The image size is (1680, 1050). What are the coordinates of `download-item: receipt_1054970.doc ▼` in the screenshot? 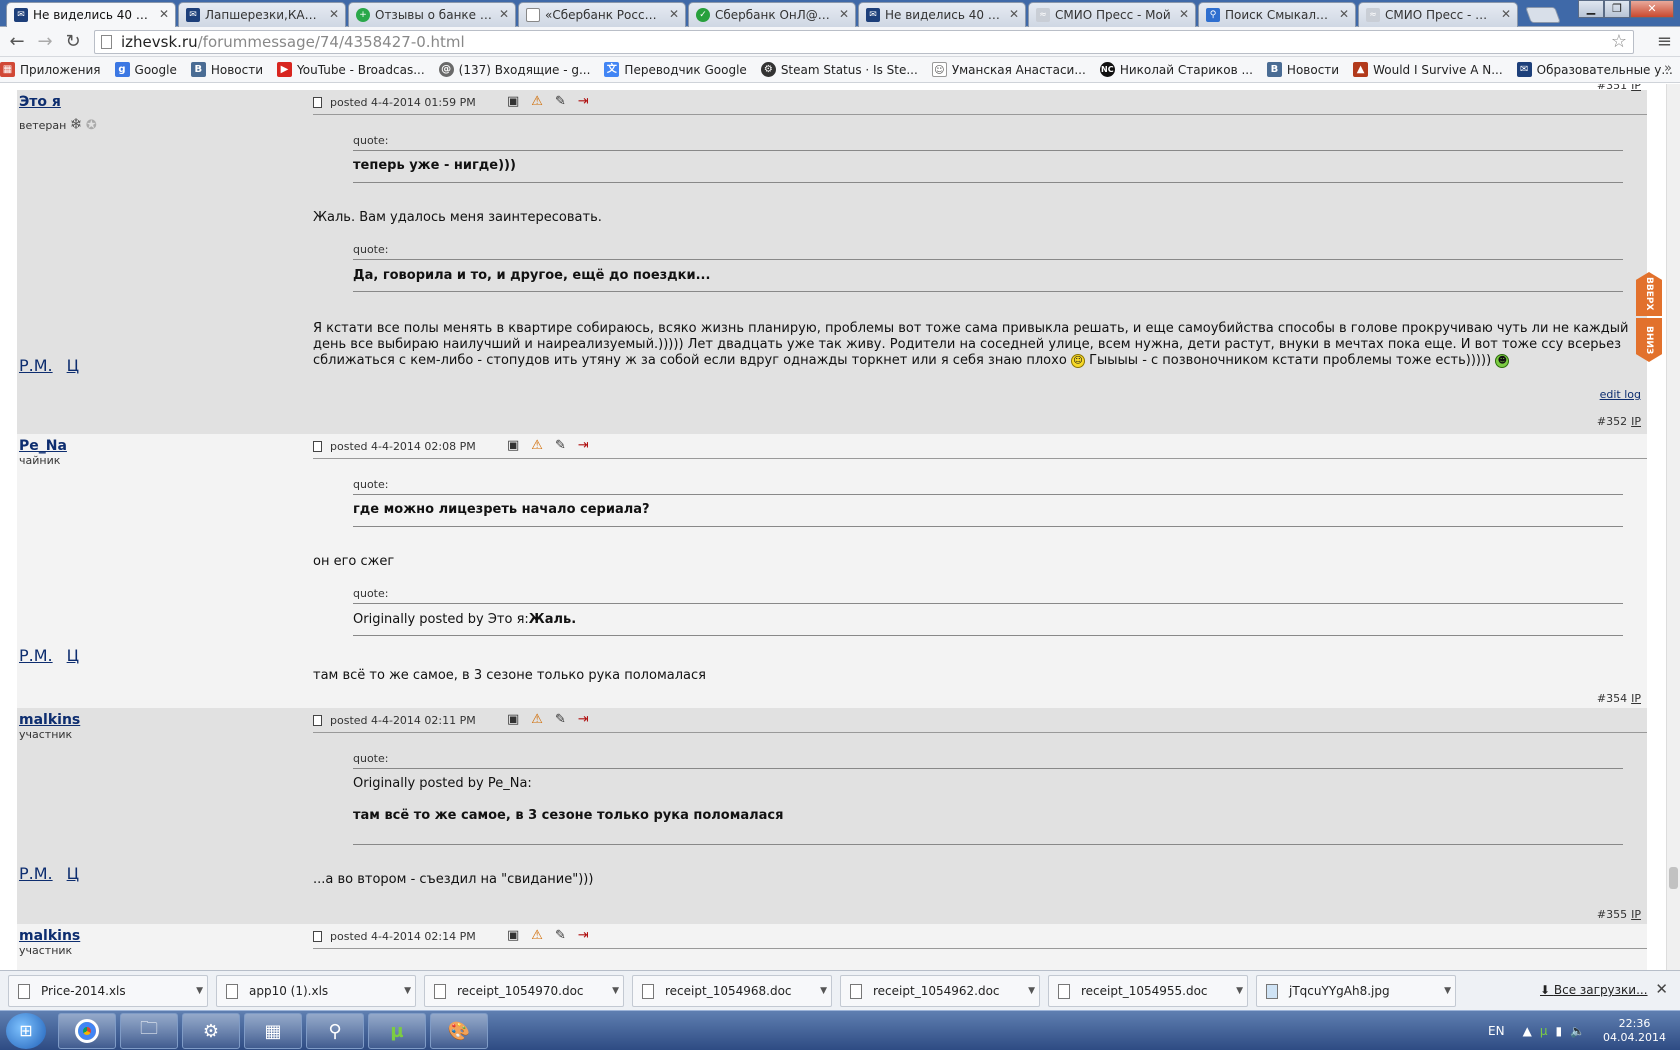 It's located at (524, 990).